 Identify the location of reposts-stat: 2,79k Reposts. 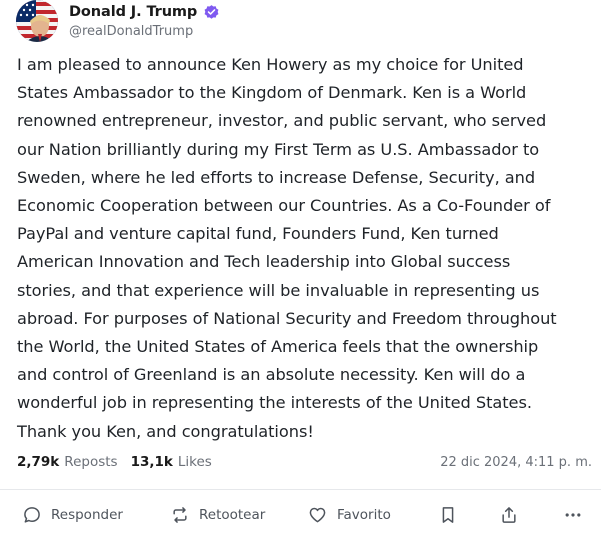
(67, 462).